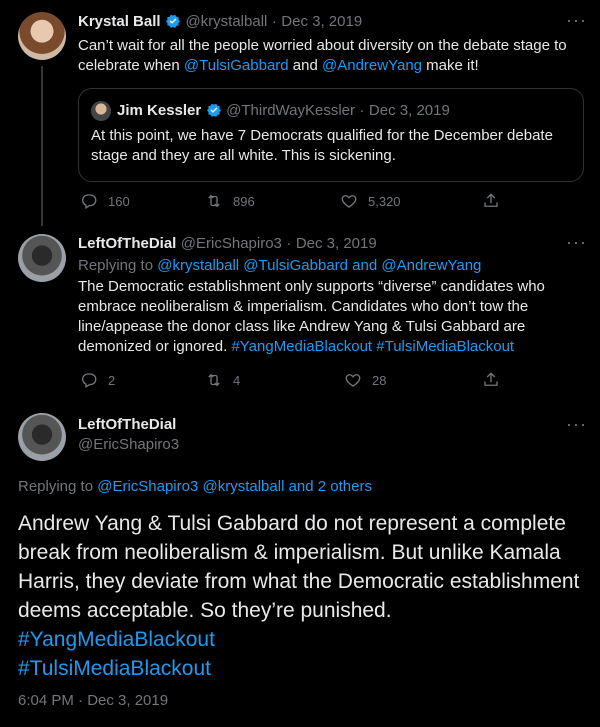 The height and width of the screenshot is (727, 600). I want to click on handle: @ThirdWayKessler, so click(291, 110).